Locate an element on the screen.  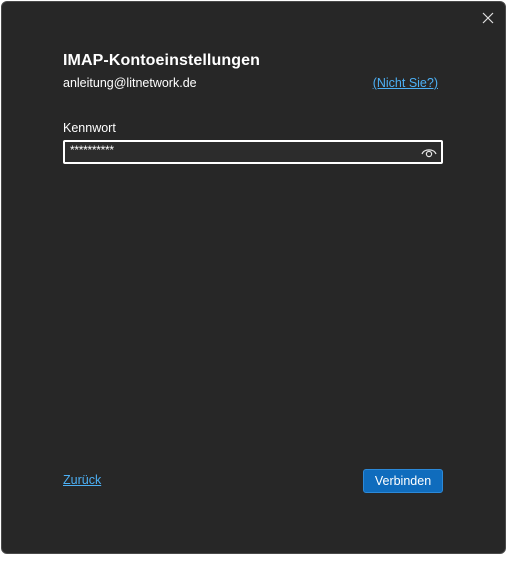
dialog-title: IMAP-Kontoeinstellungen is located at coordinates (161, 60).